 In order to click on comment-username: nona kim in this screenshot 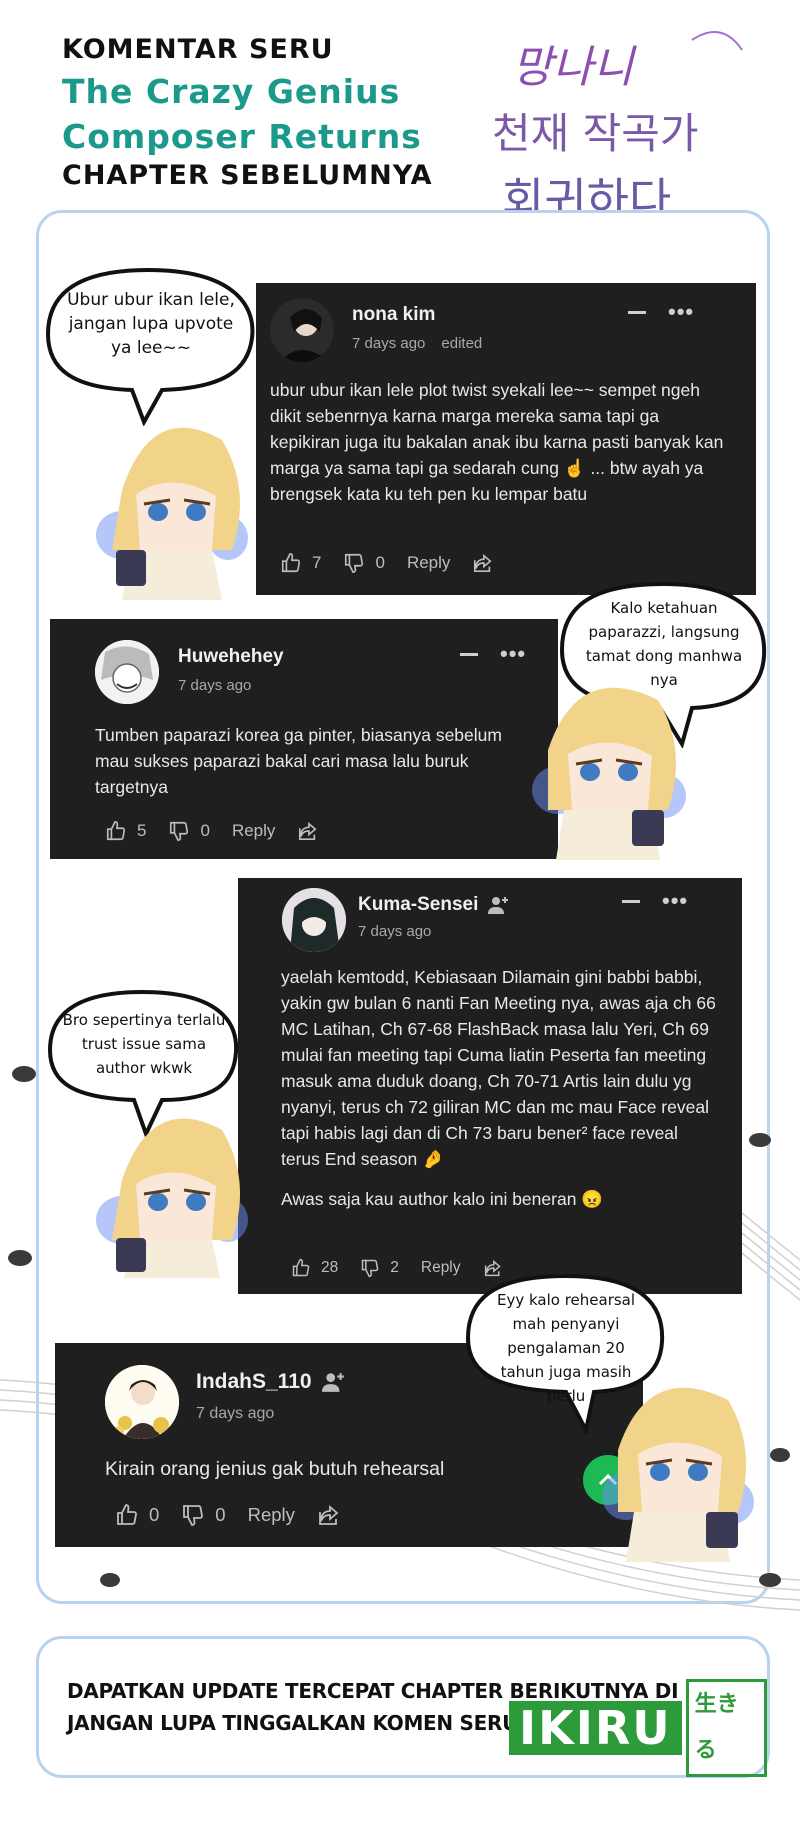, I will do `click(393, 315)`.